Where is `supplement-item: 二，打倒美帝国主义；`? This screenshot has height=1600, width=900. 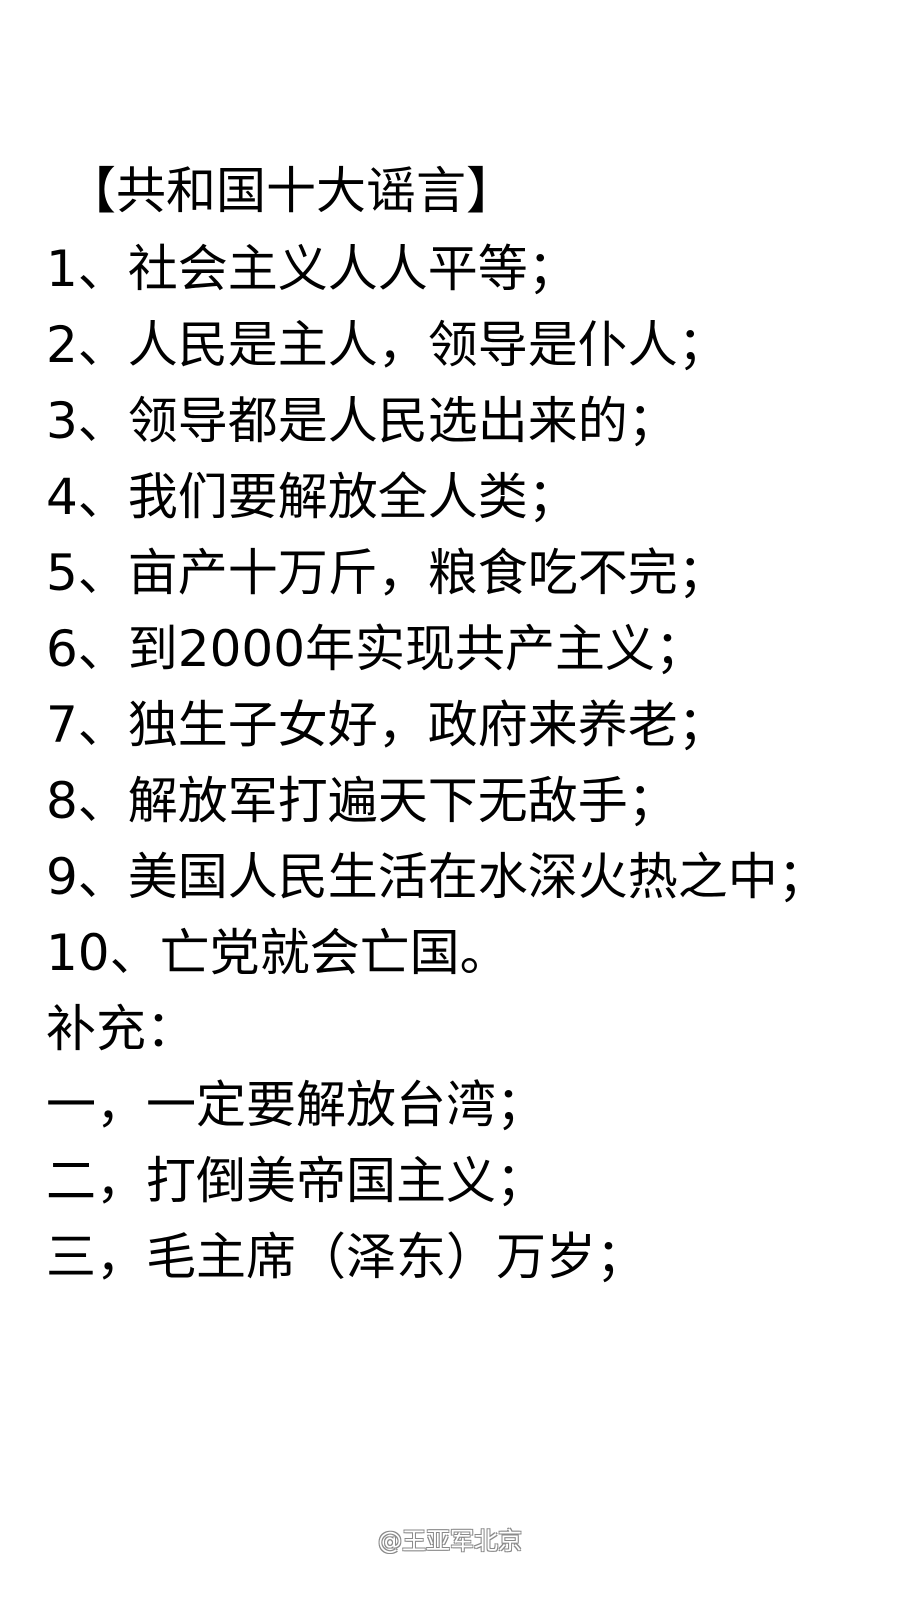 supplement-item: 二，打倒美帝国主义； is located at coordinates (296, 1181).